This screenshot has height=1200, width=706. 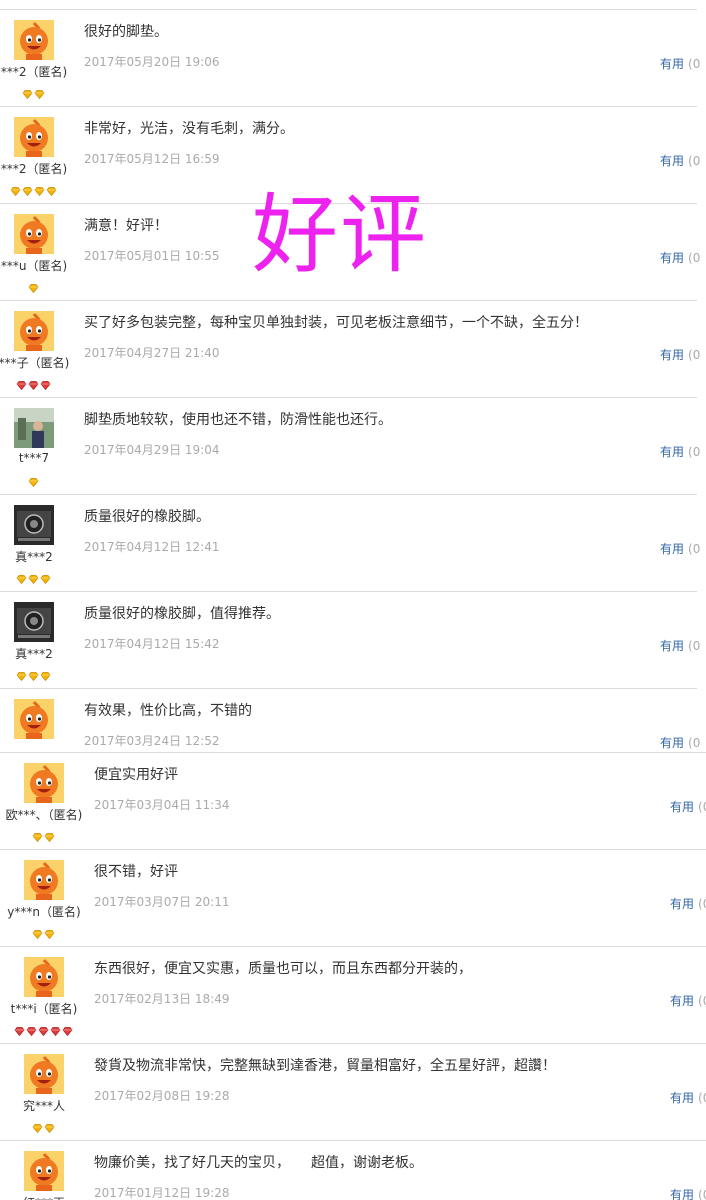 What do you see at coordinates (136, 775) in the screenshot?
I see `review-content: 便宜实用好评` at bounding box center [136, 775].